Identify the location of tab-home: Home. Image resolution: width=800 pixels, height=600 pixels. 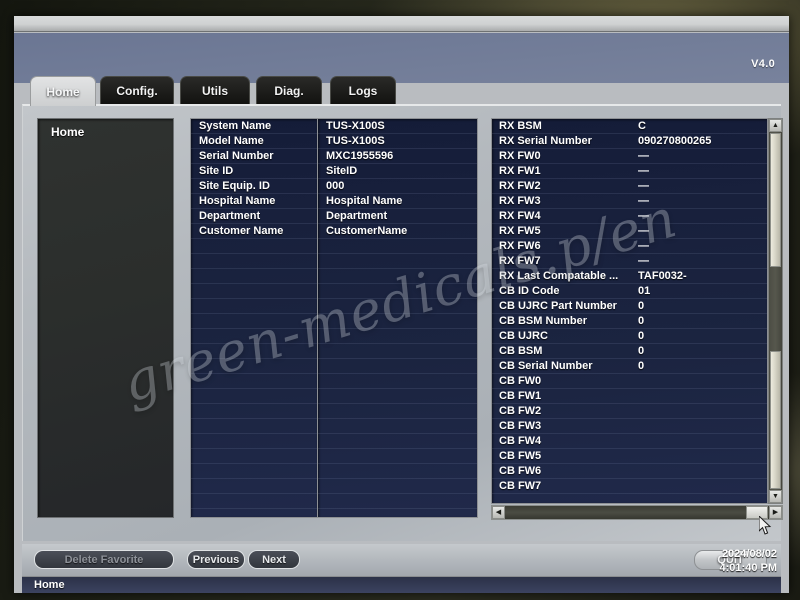
(63, 91).